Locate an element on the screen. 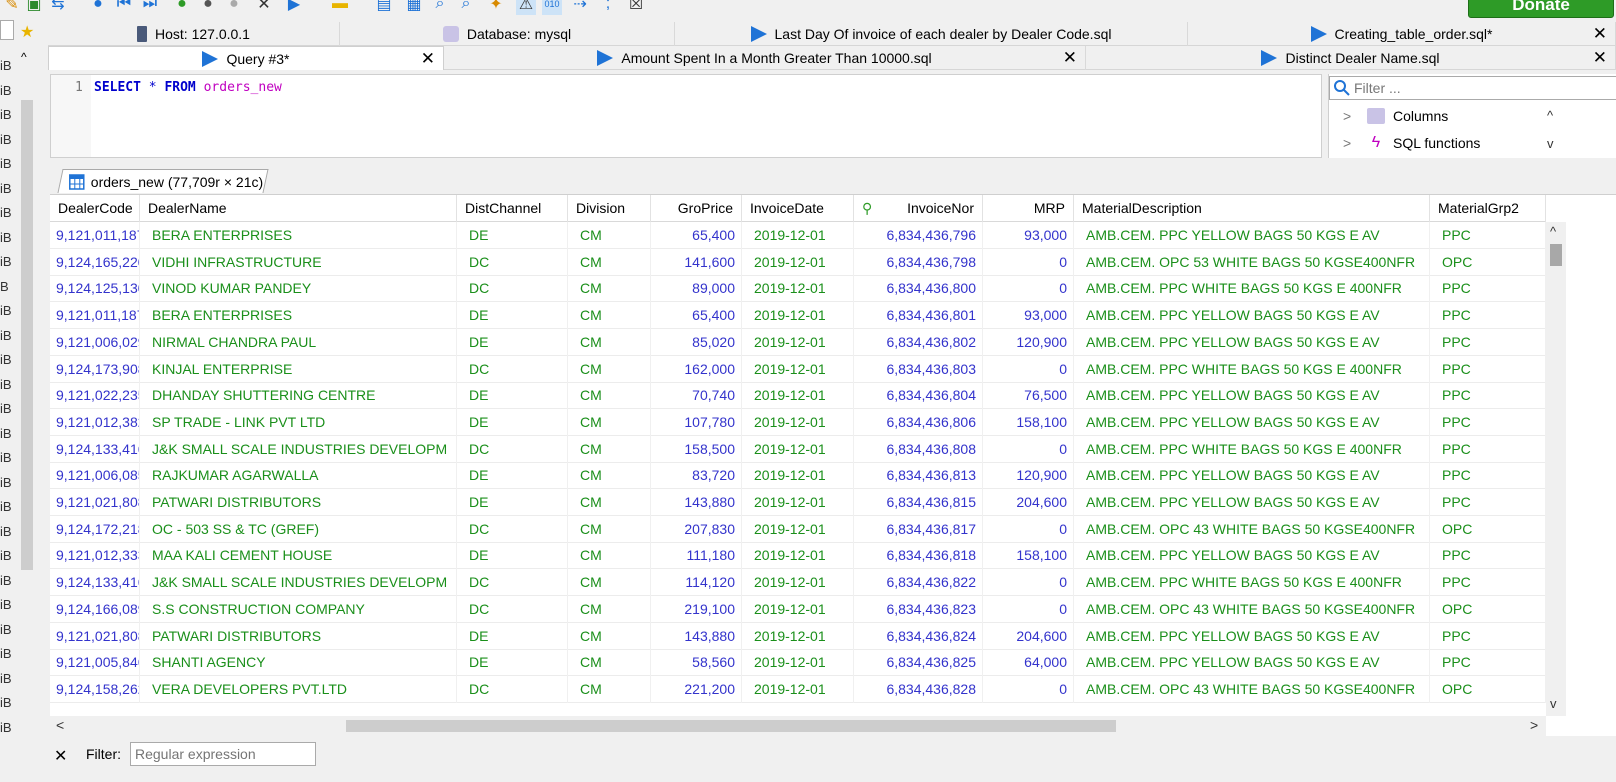 This screenshot has width=1616, height=782. cell-invoice-nor: 6,834,436,815 is located at coordinates (918, 502).